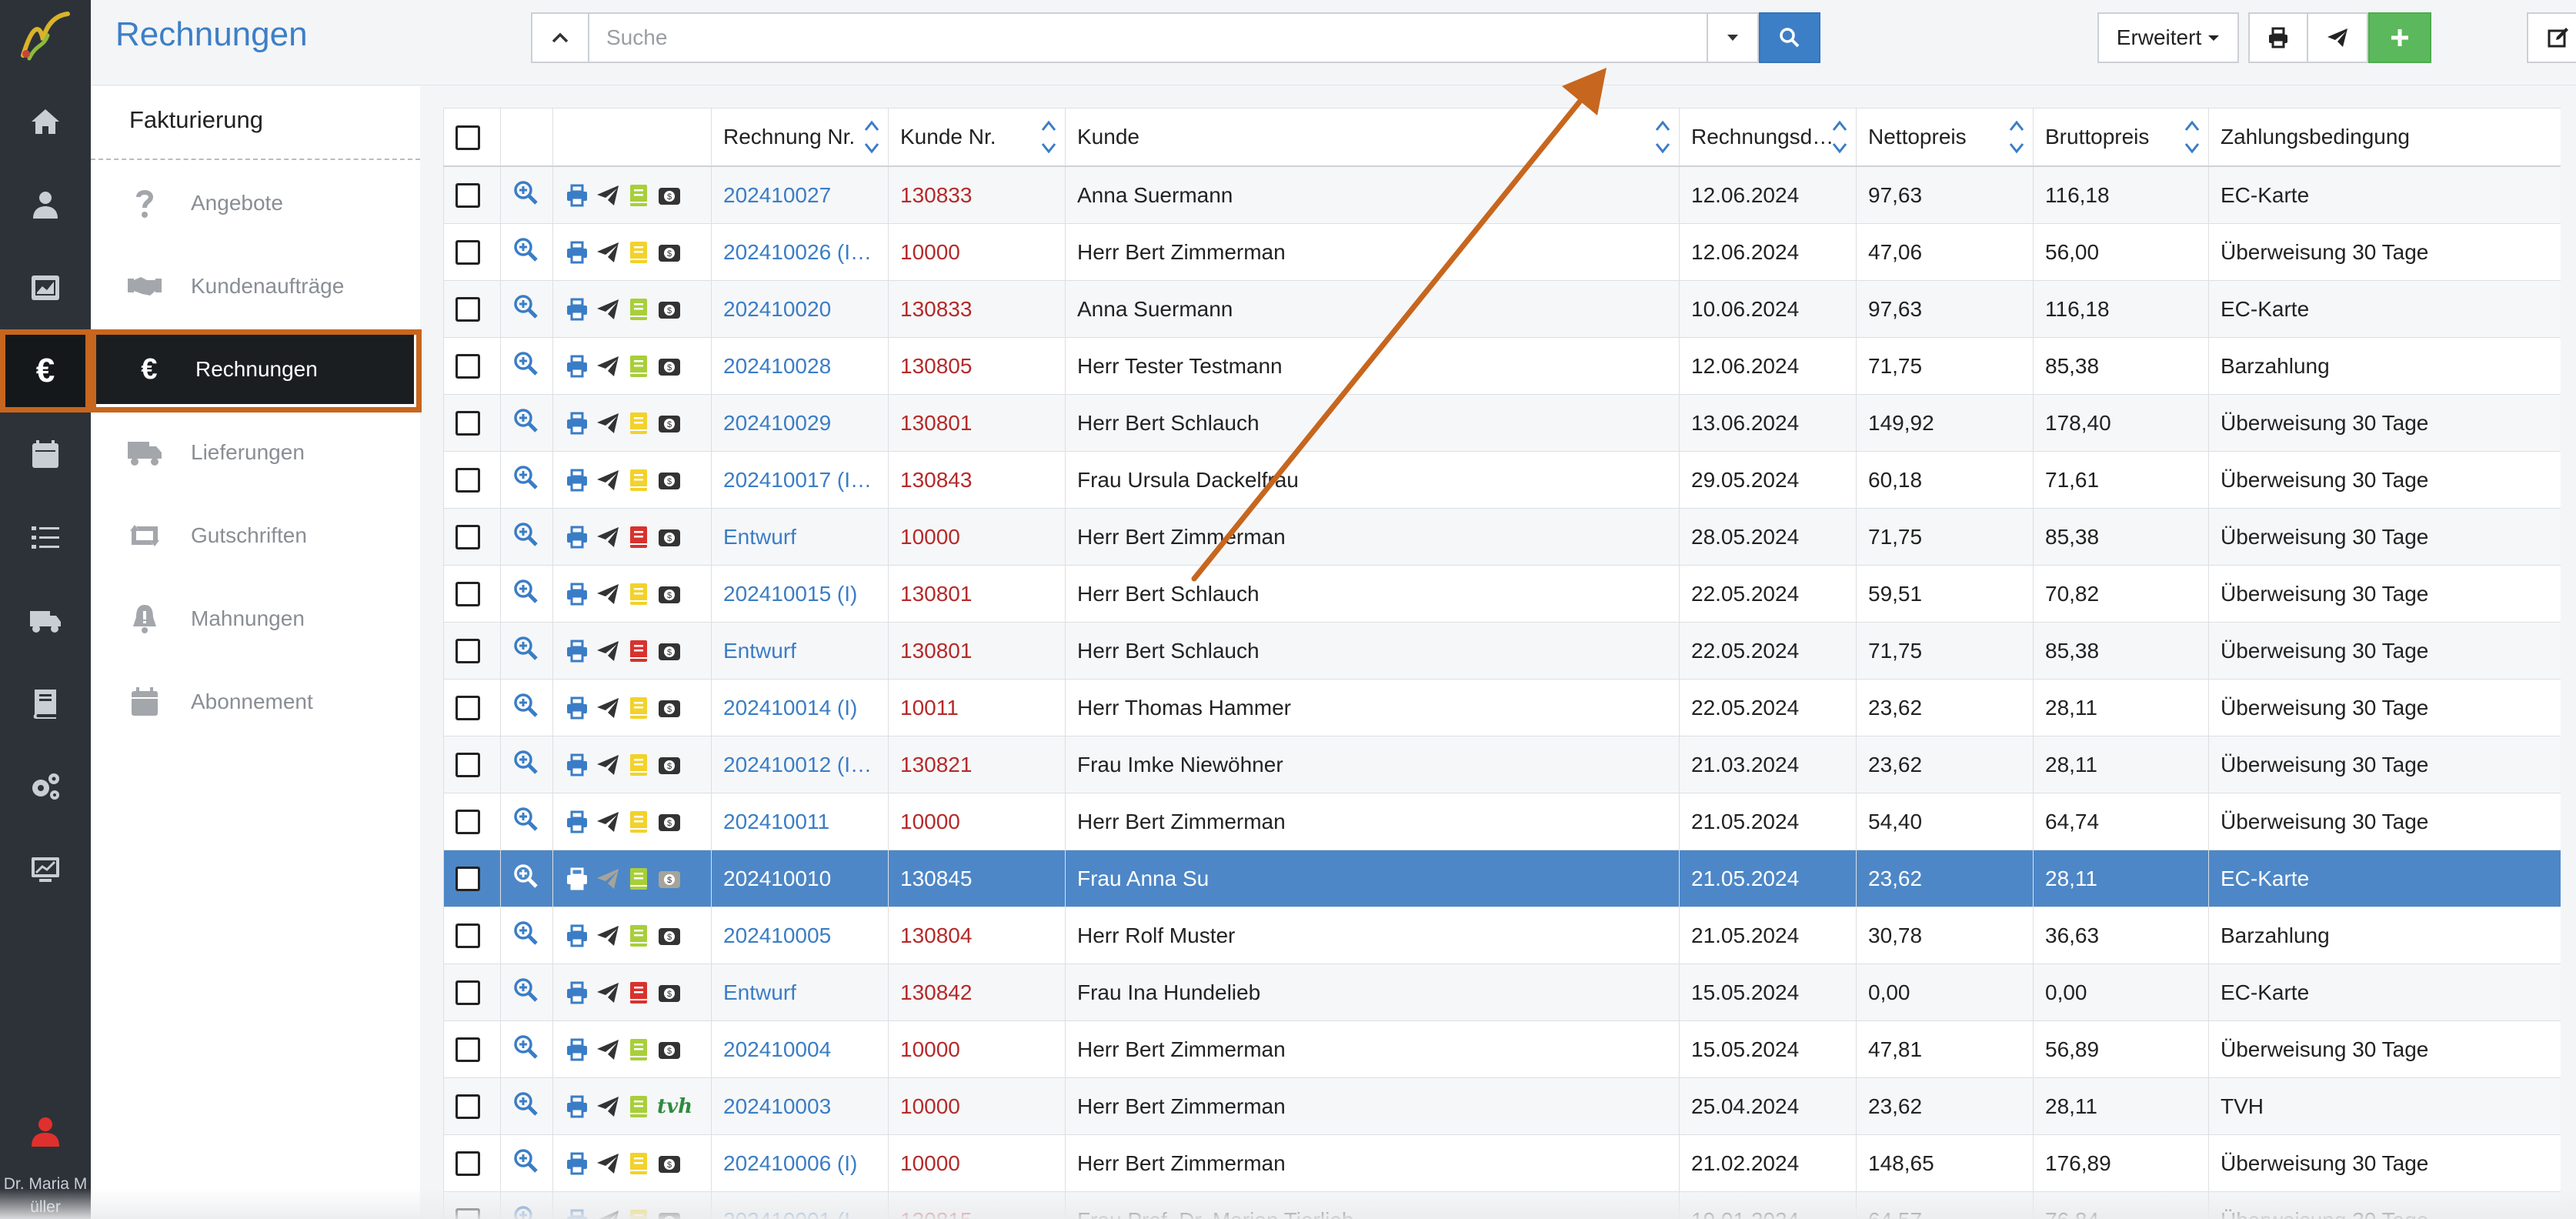  Describe the element at coordinates (46, 786) in the screenshot. I see `settings-icon` at that location.